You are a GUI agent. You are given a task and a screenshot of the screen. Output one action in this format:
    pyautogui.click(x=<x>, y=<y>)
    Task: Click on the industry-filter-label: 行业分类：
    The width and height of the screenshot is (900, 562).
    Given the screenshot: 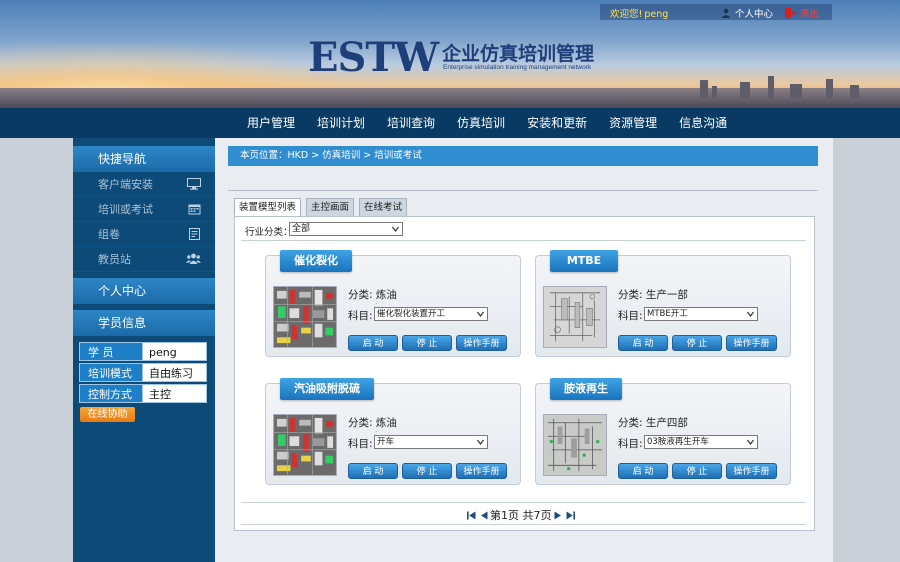 What is the action you would take?
    pyautogui.click(x=269, y=232)
    